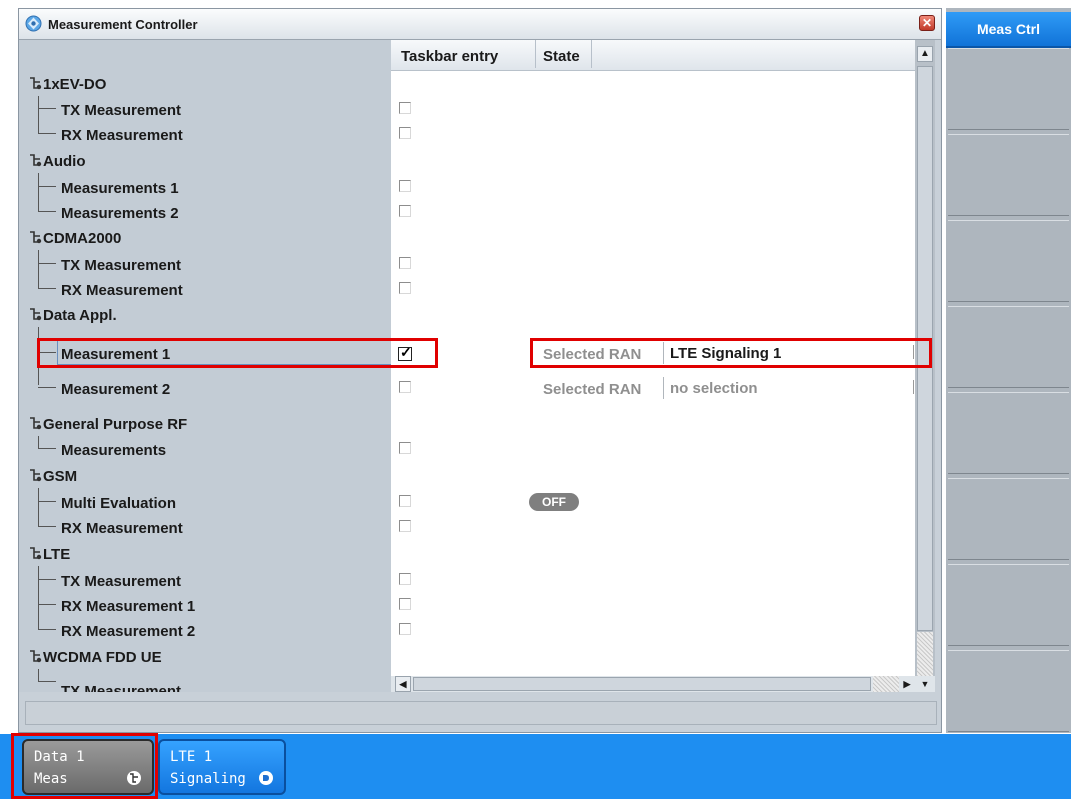 This screenshot has width=1071, height=799. What do you see at coordinates (467, 186) in the screenshot?
I see `tree-item-measurements-1: Measurements 1` at bounding box center [467, 186].